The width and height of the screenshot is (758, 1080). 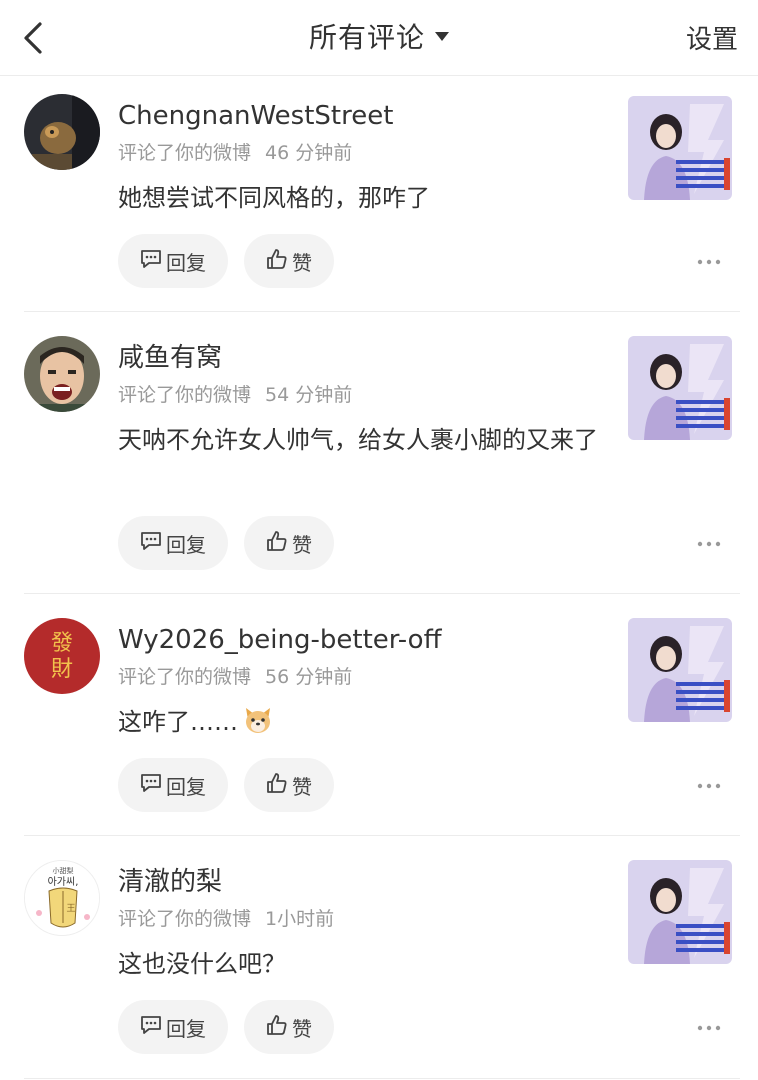 I want to click on comment-meta: 评论了你的微博 46 分钟前, so click(x=235, y=153).